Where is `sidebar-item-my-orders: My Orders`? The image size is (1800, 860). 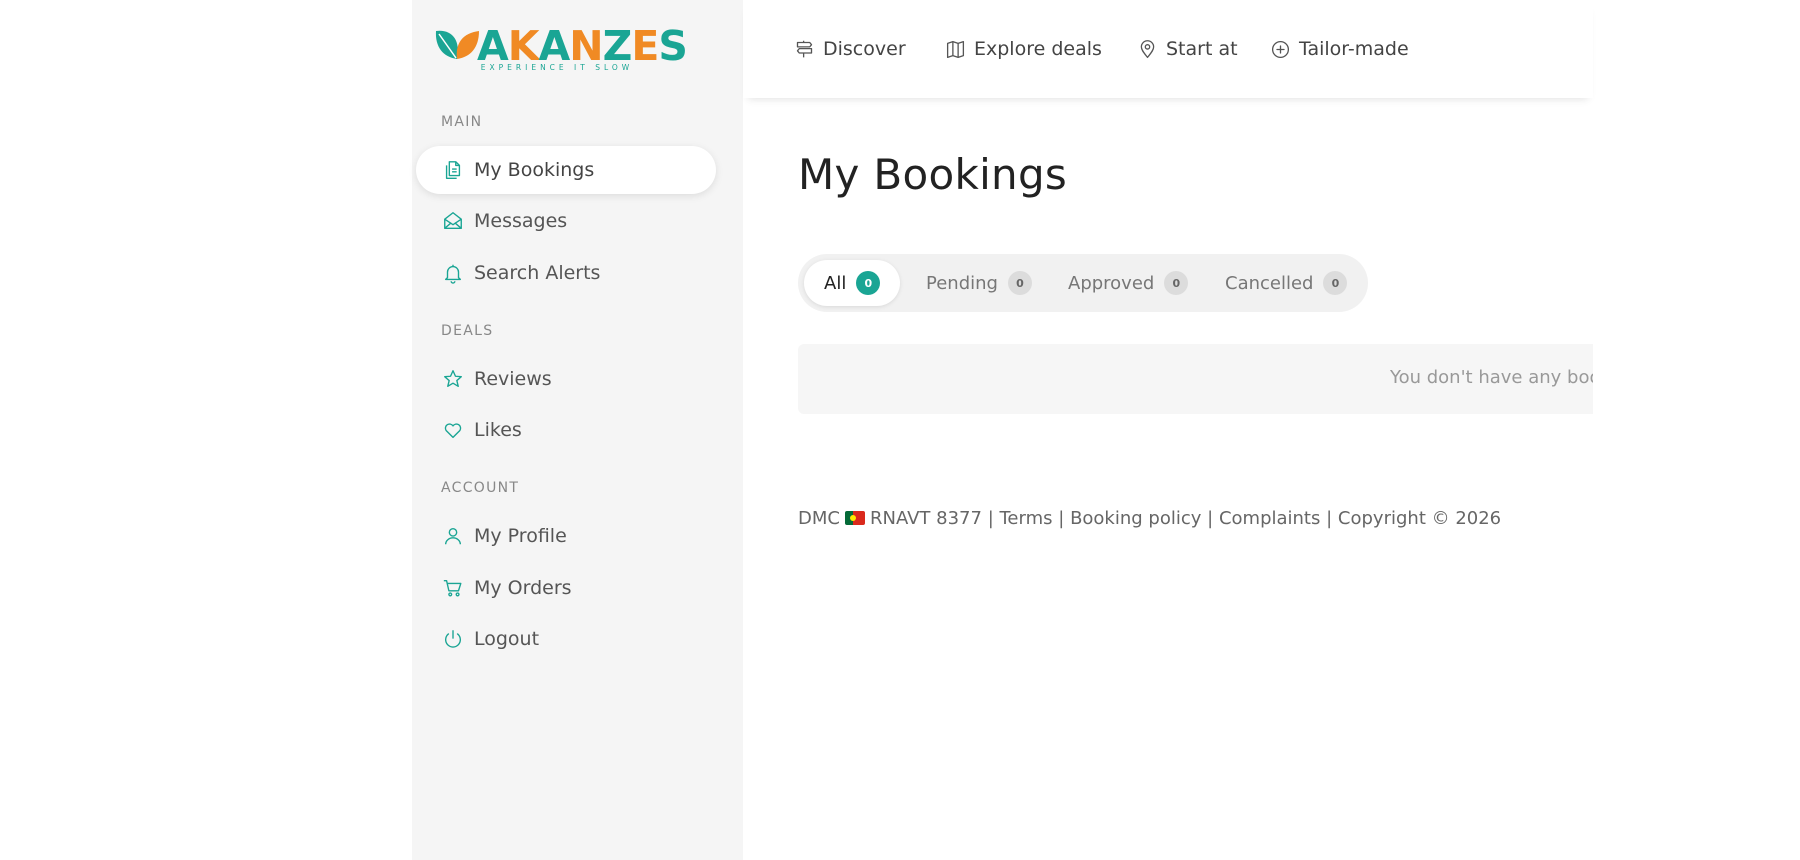
sidebar-item-my-orders: My Orders is located at coordinates (566, 588).